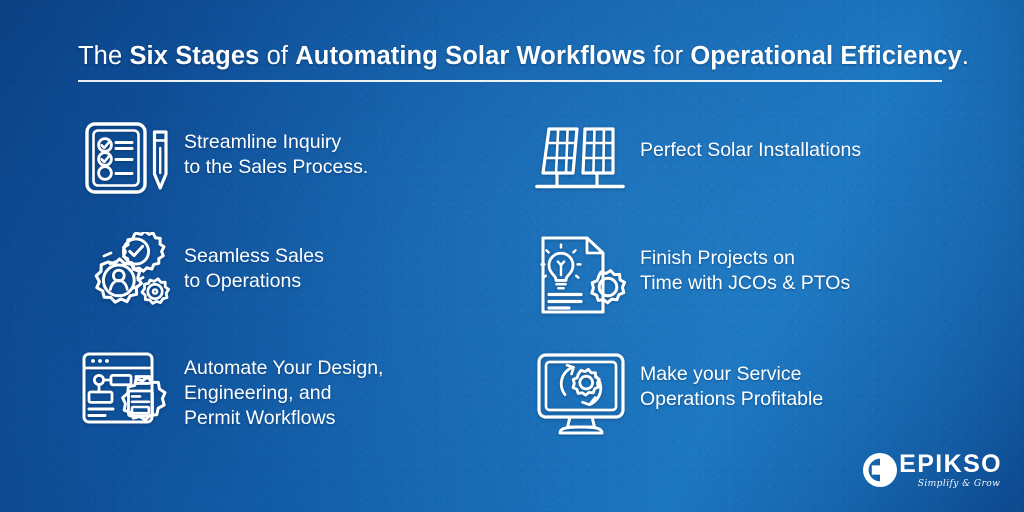  What do you see at coordinates (745, 270) in the screenshot?
I see `stage-item-label: Finish Projects on Time with JCOs & PTOs` at bounding box center [745, 270].